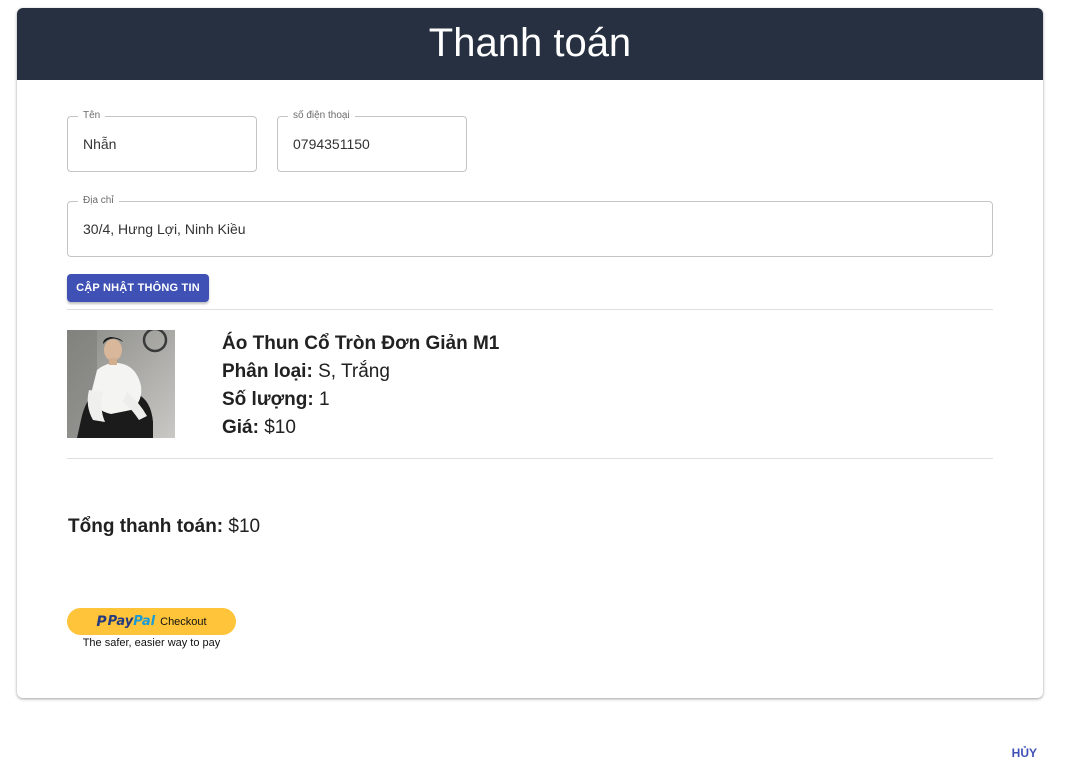 Image resolution: width=1068 pixels, height=775 pixels. Describe the element at coordinates (374, 144) in the screenshot. I see `phone-input` at that location.